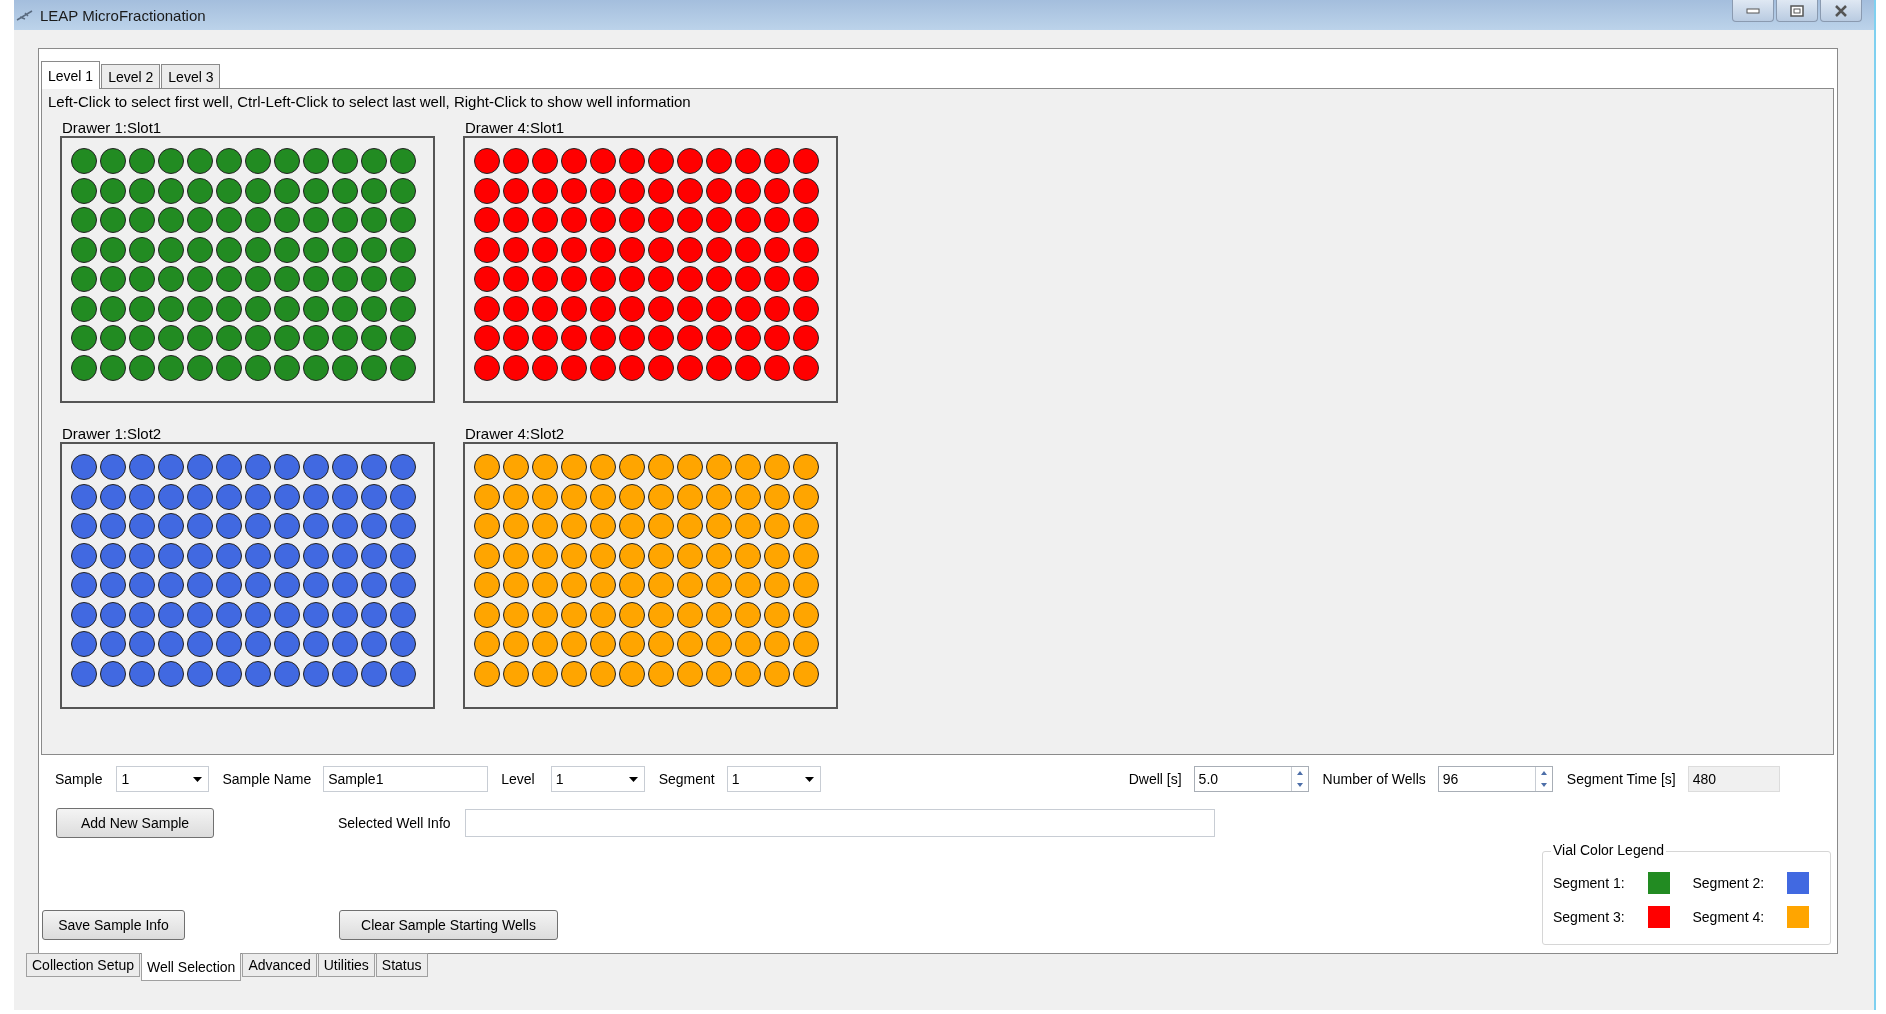 This screenshot has width=1886, height=1014. I want to click on segment-dropdown: 1, so click(773, 779).